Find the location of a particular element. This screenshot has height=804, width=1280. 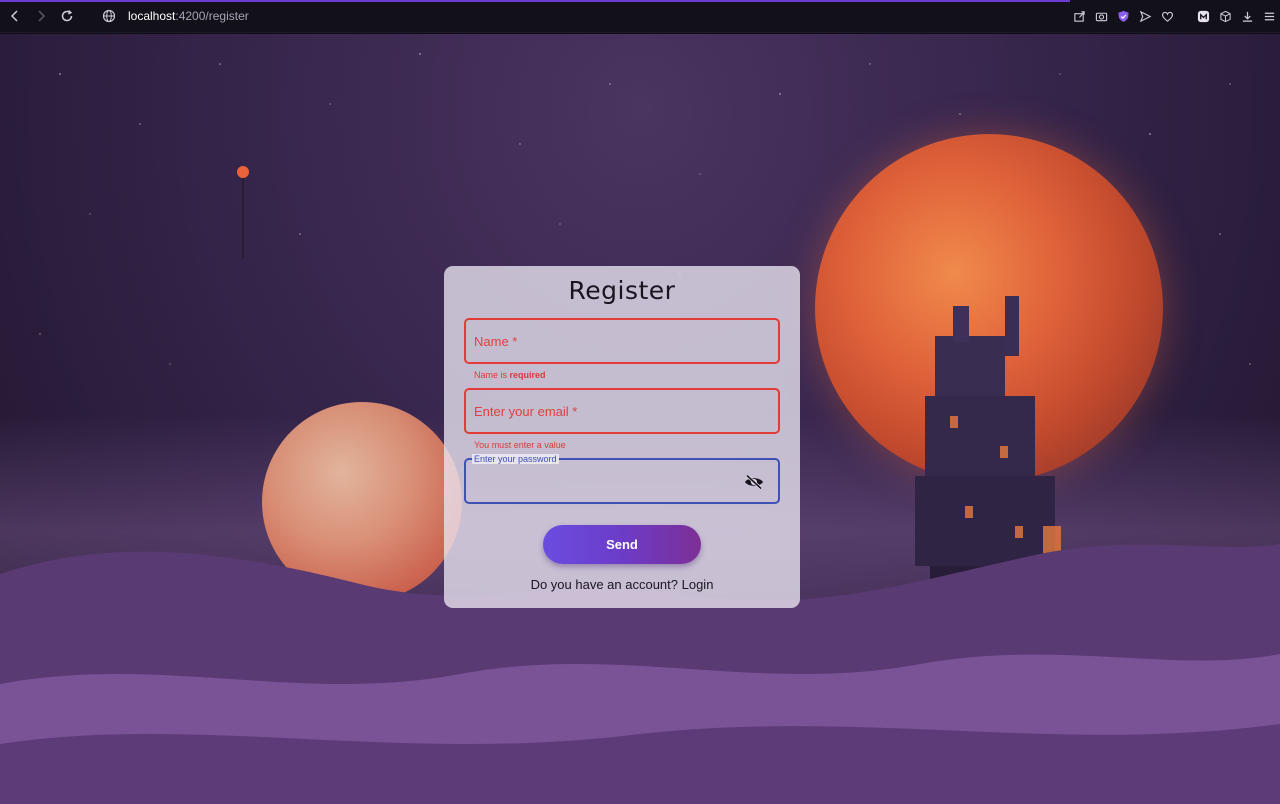

name-error-prefix: Name is is located at coordinates (492, 375).